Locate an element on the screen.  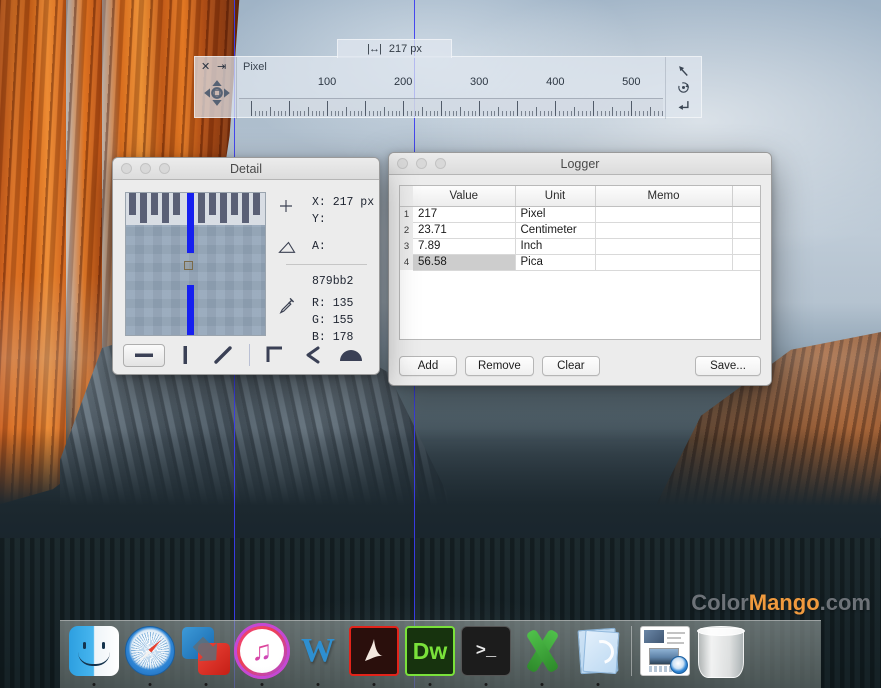
cell-value: 217 is located at coordinates (464, 214).